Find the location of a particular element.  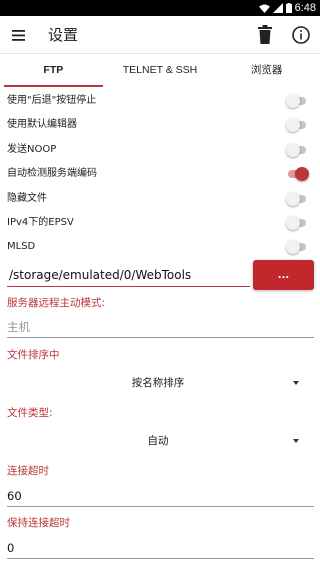

setting-label: MLSD is located at coordinates (21, 246).